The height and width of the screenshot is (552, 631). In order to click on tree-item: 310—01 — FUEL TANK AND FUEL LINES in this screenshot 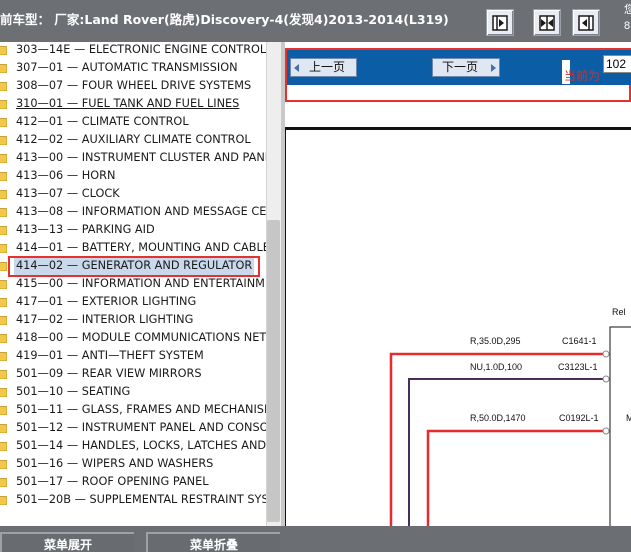, I will do `click(133, 104)`.